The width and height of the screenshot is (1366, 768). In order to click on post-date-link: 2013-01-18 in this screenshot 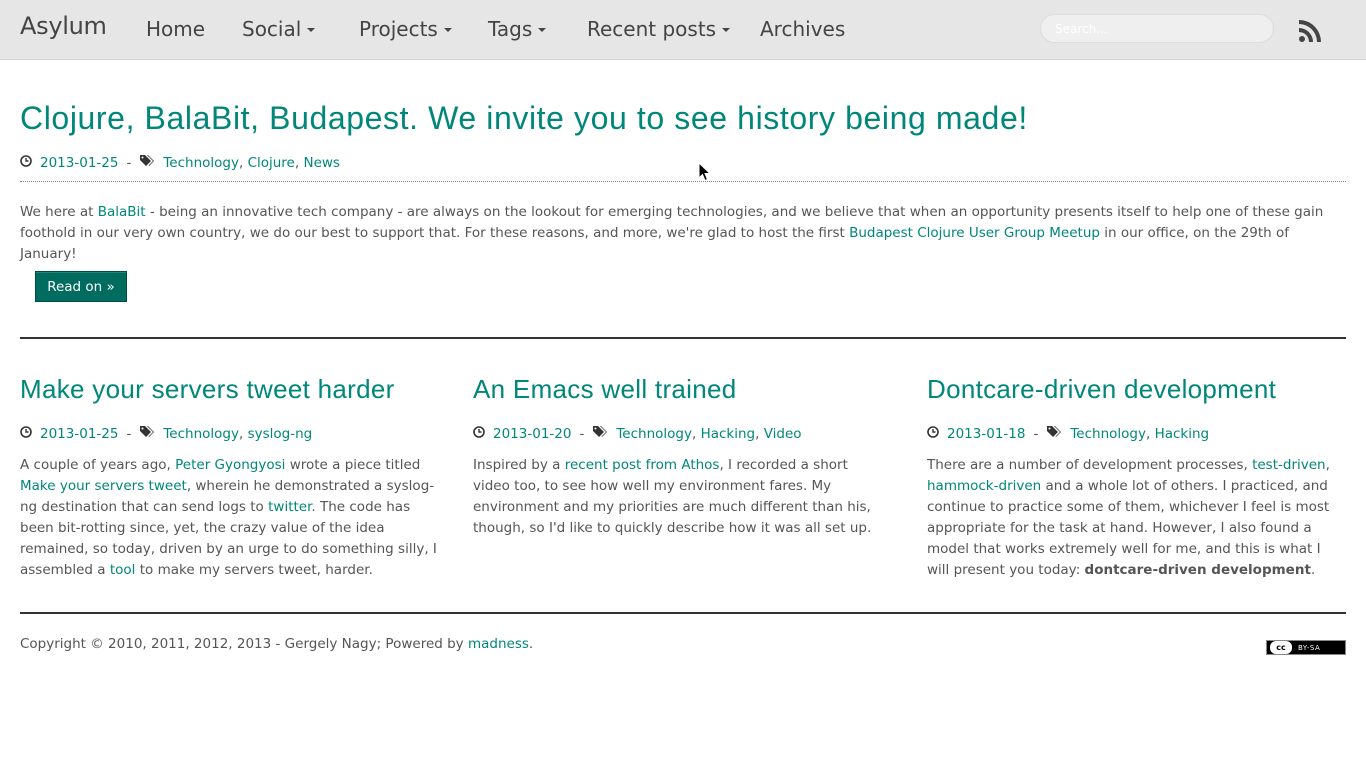, I will do `click(986, 434)`.